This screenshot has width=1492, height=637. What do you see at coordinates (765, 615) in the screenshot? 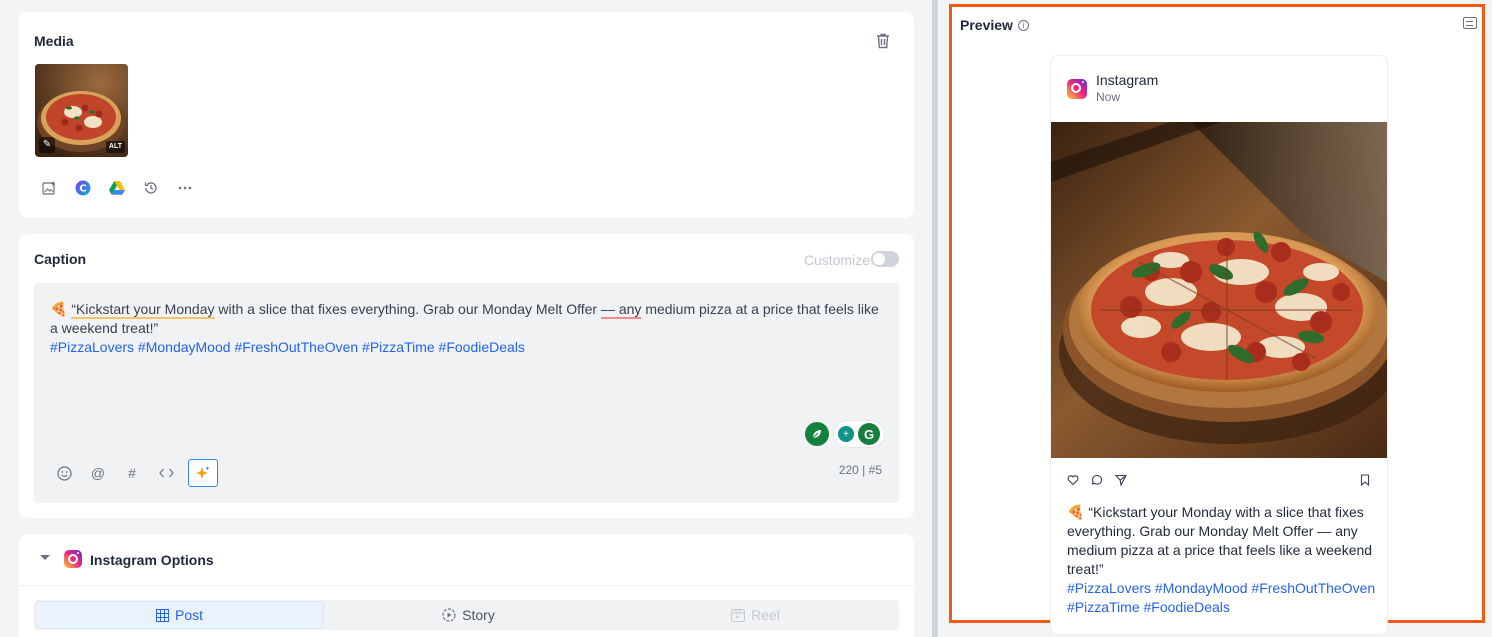
I see `tab-label: Reel` at bounding box center [765, 615].